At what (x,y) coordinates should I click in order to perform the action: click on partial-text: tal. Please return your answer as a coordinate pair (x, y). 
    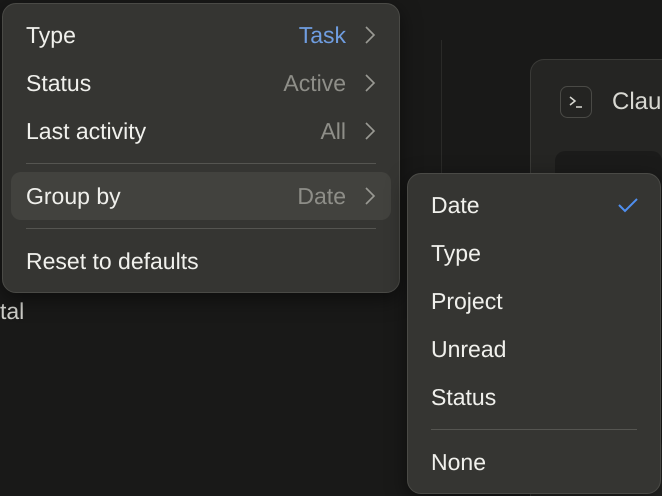
    Looking at the image, I should click on (12, 311).